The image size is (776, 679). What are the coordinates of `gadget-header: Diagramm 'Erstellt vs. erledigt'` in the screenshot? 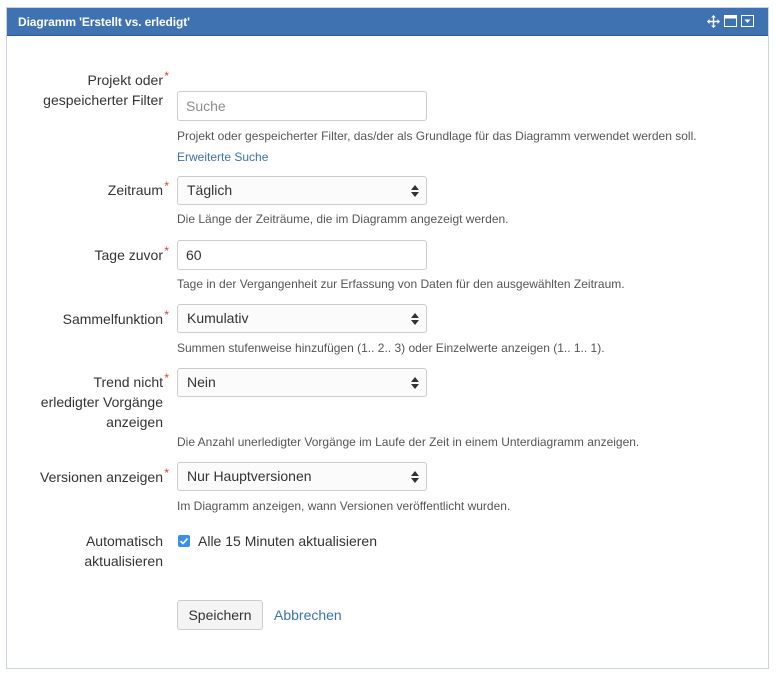 It's located at (387, 22).